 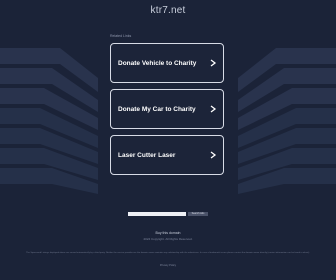 I want to click on search-bar: Search Ads, so click(x=168, y=214).